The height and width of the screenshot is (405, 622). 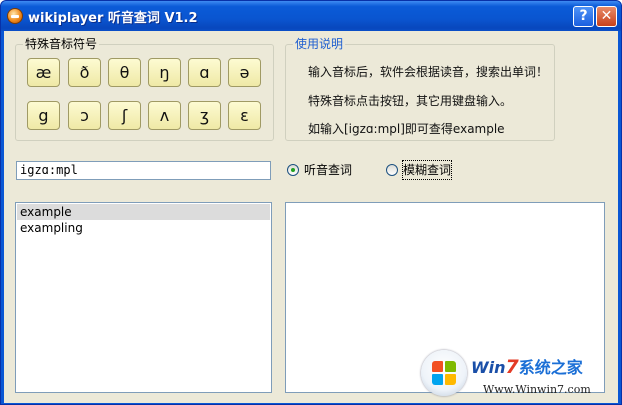 I want to click on special-symbols-group: 特殊音标符号 æ ð θ ŋ ɑ ə g ɔ ʃ ʌ ʒ ɛ, so click(x=144, y=89).